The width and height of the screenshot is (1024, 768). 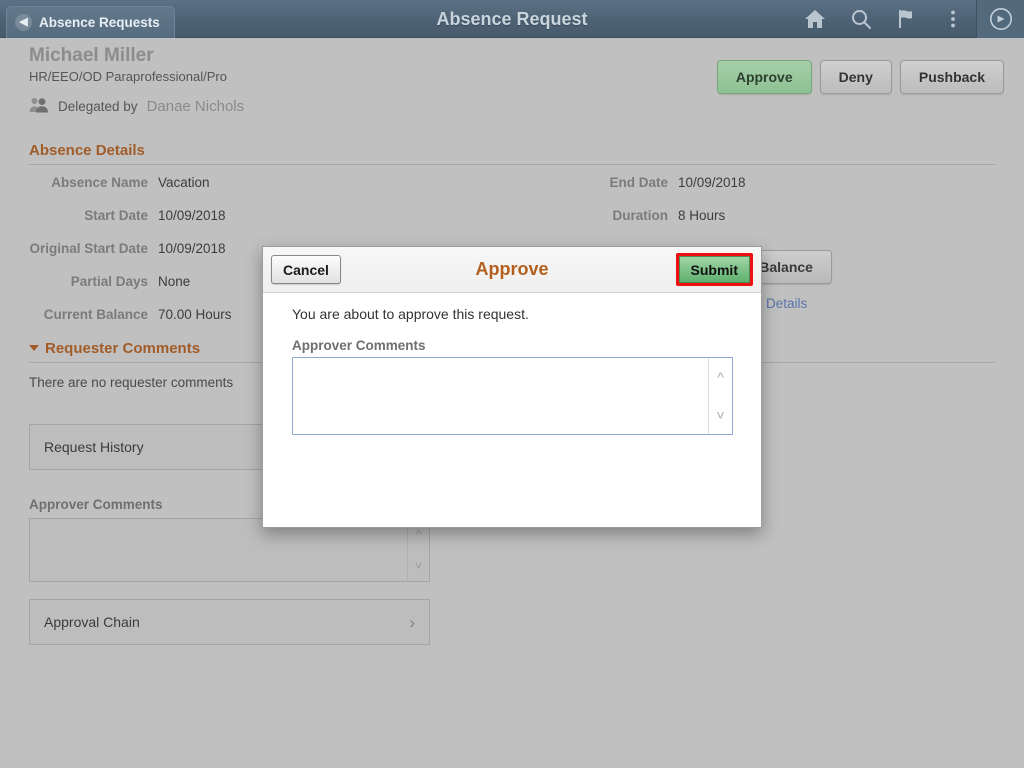 I want to click on no-requester-comments-text: There are no requester comments, so click(x=131, y=382).